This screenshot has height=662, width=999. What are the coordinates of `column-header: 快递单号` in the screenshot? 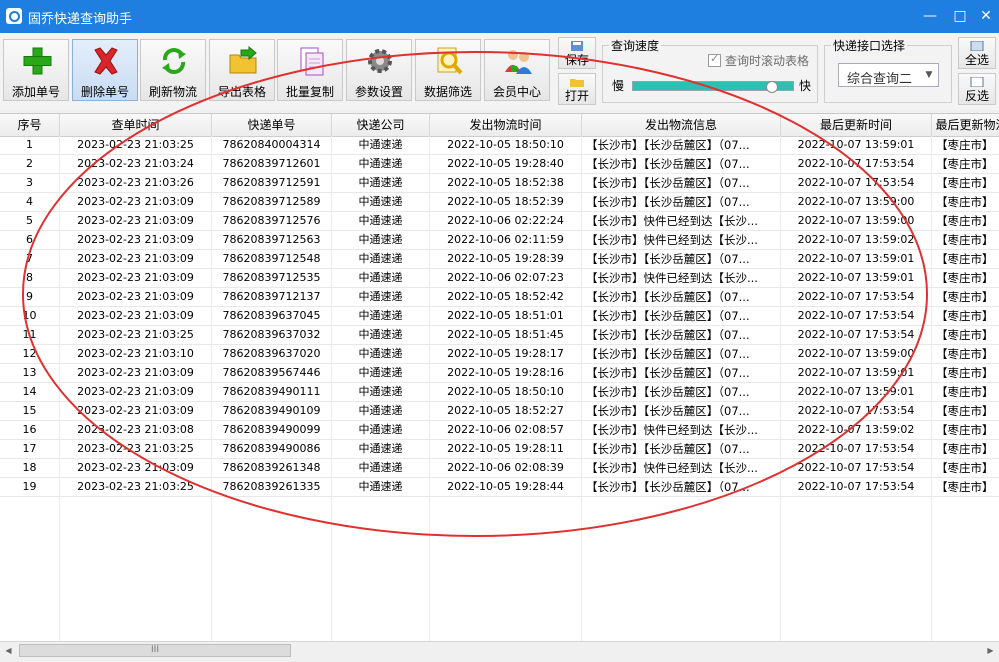 It's located at (272, 125).